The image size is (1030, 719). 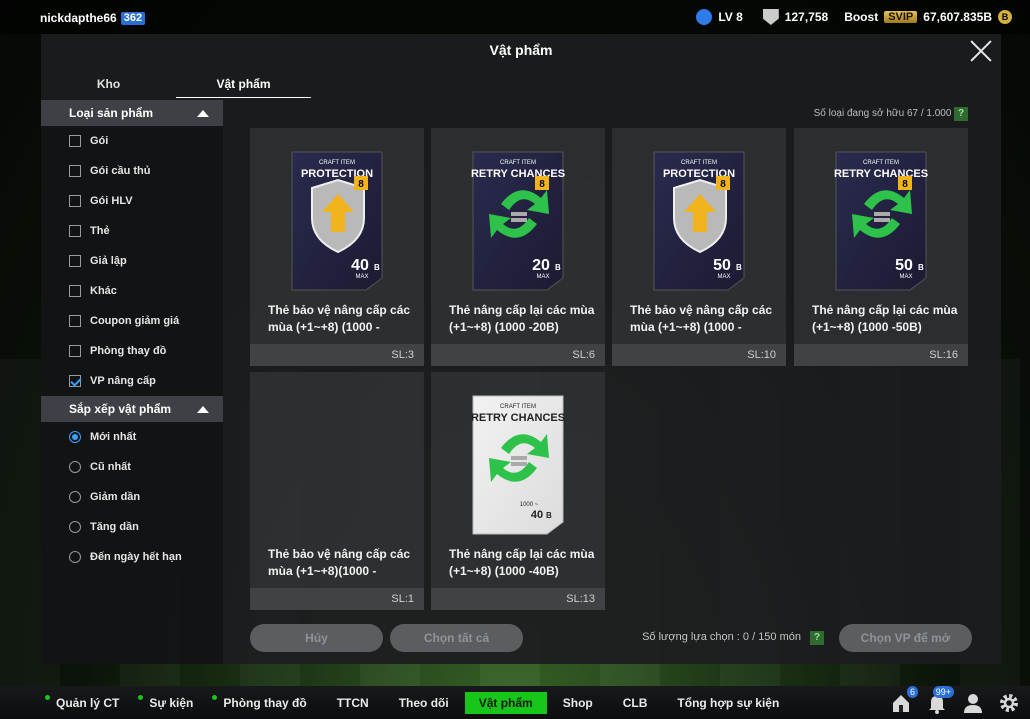 I want to click on item-name-line2: (+1~+8) (1000 -20B), so click(x=504, y=327).